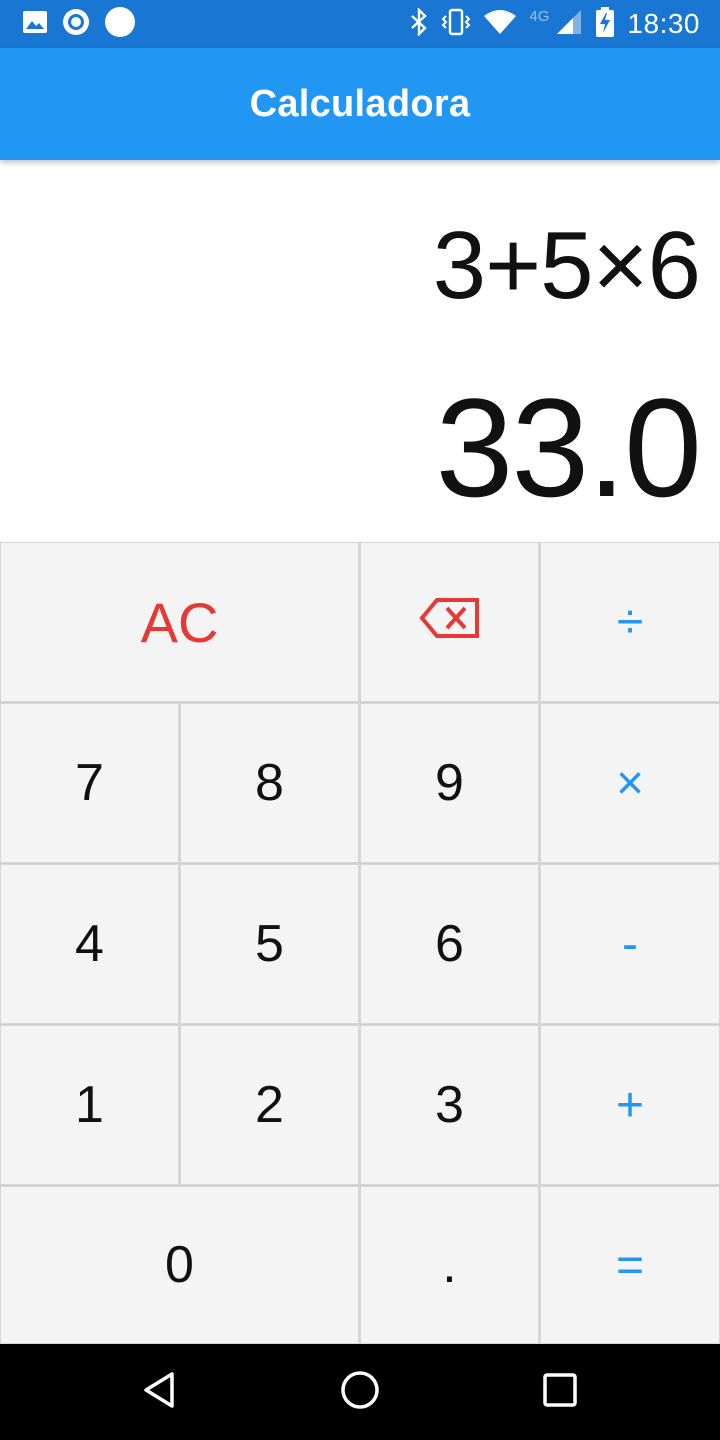  What do you see at coordinates (630, 783) in the screenshot?
I see `multiply-button: ×` at bounding box center [630, 783].